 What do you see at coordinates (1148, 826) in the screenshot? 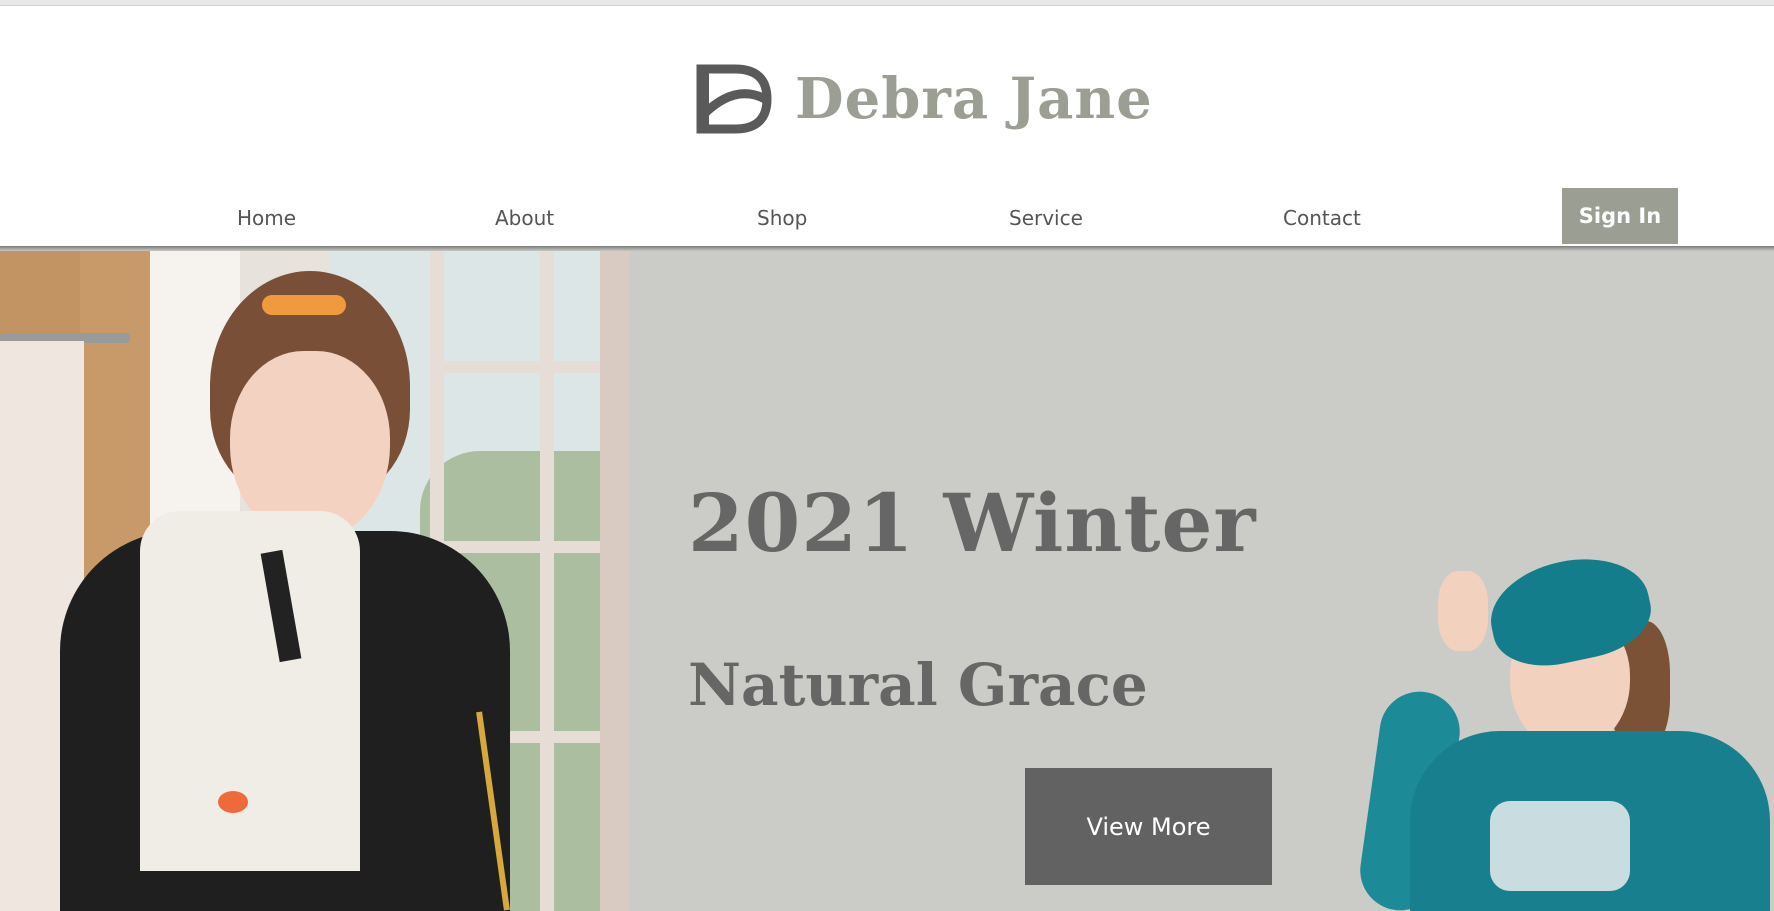
I see `view-more-button: View More` at bounding box center [1148, 826].